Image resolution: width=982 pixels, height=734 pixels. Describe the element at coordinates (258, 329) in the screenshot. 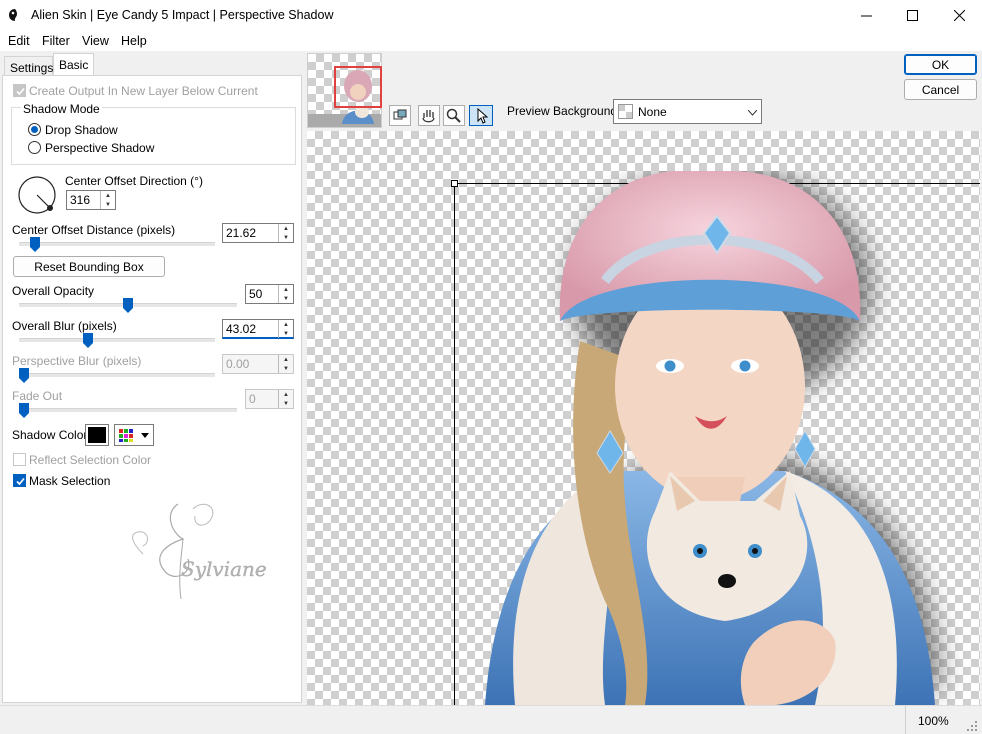

I see `blur-input: 43.02 ▲ ▼` at that location.